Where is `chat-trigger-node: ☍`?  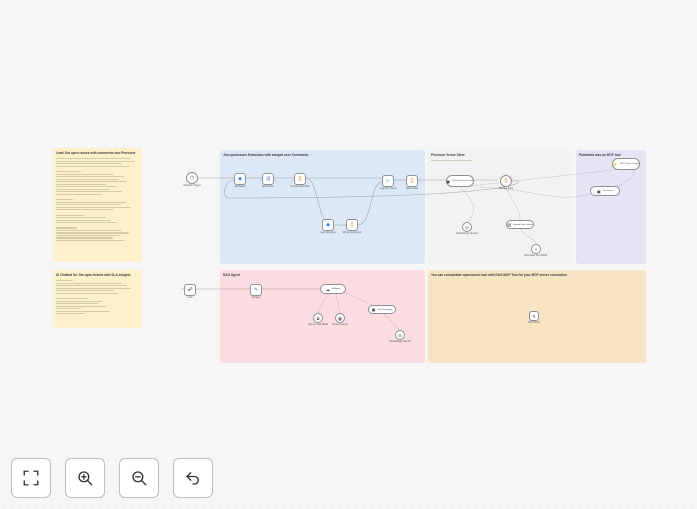
chat-trigger-node: ☍ is located at coordinates (190, 290).